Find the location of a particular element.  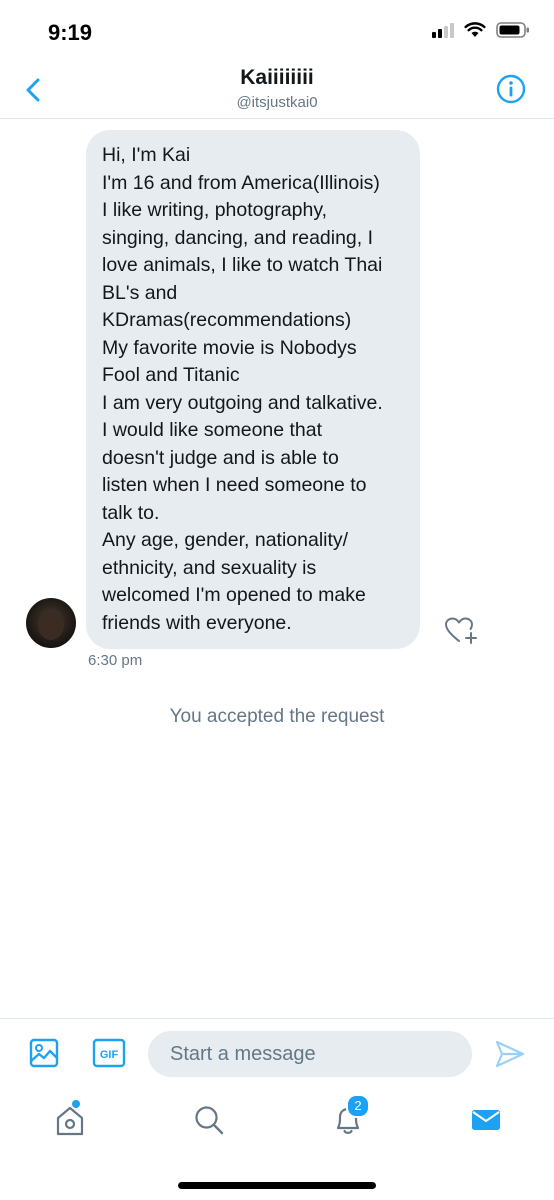

status-time: 9:19 is located at coordinates (70, 32).